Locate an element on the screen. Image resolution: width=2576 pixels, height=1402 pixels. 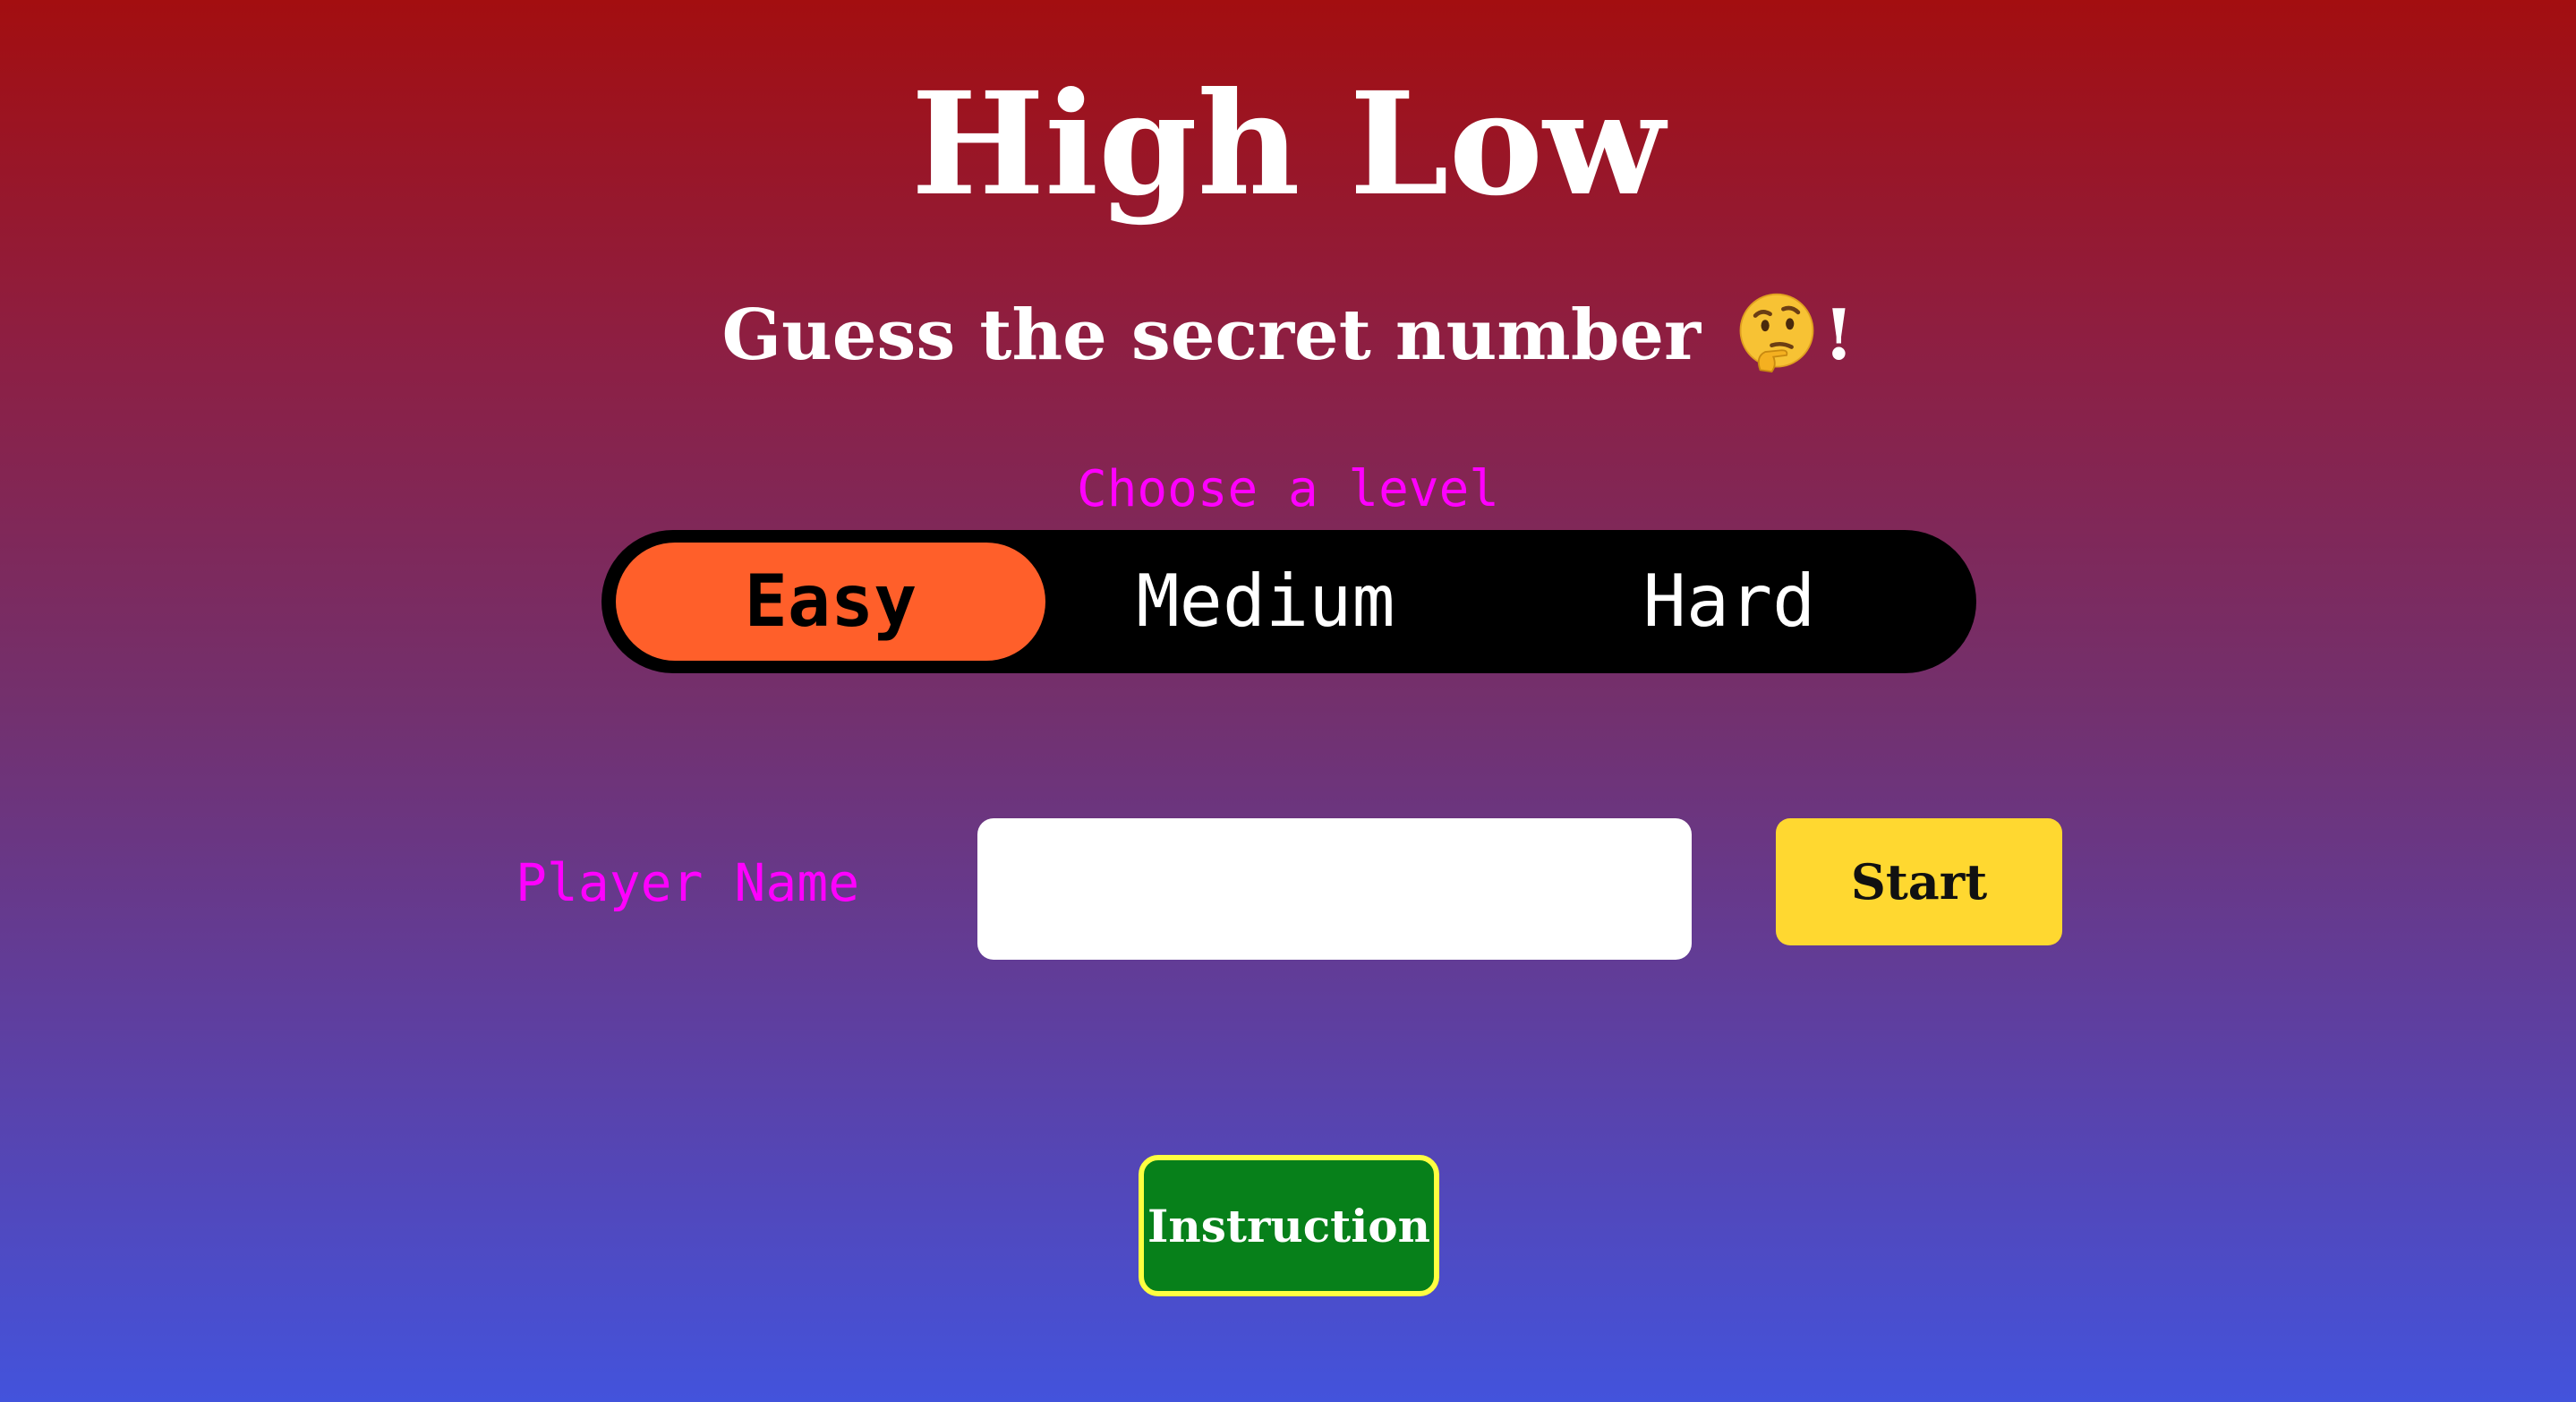
level-selector: Easy Medium Hard is located at coordinates (1288, 601).